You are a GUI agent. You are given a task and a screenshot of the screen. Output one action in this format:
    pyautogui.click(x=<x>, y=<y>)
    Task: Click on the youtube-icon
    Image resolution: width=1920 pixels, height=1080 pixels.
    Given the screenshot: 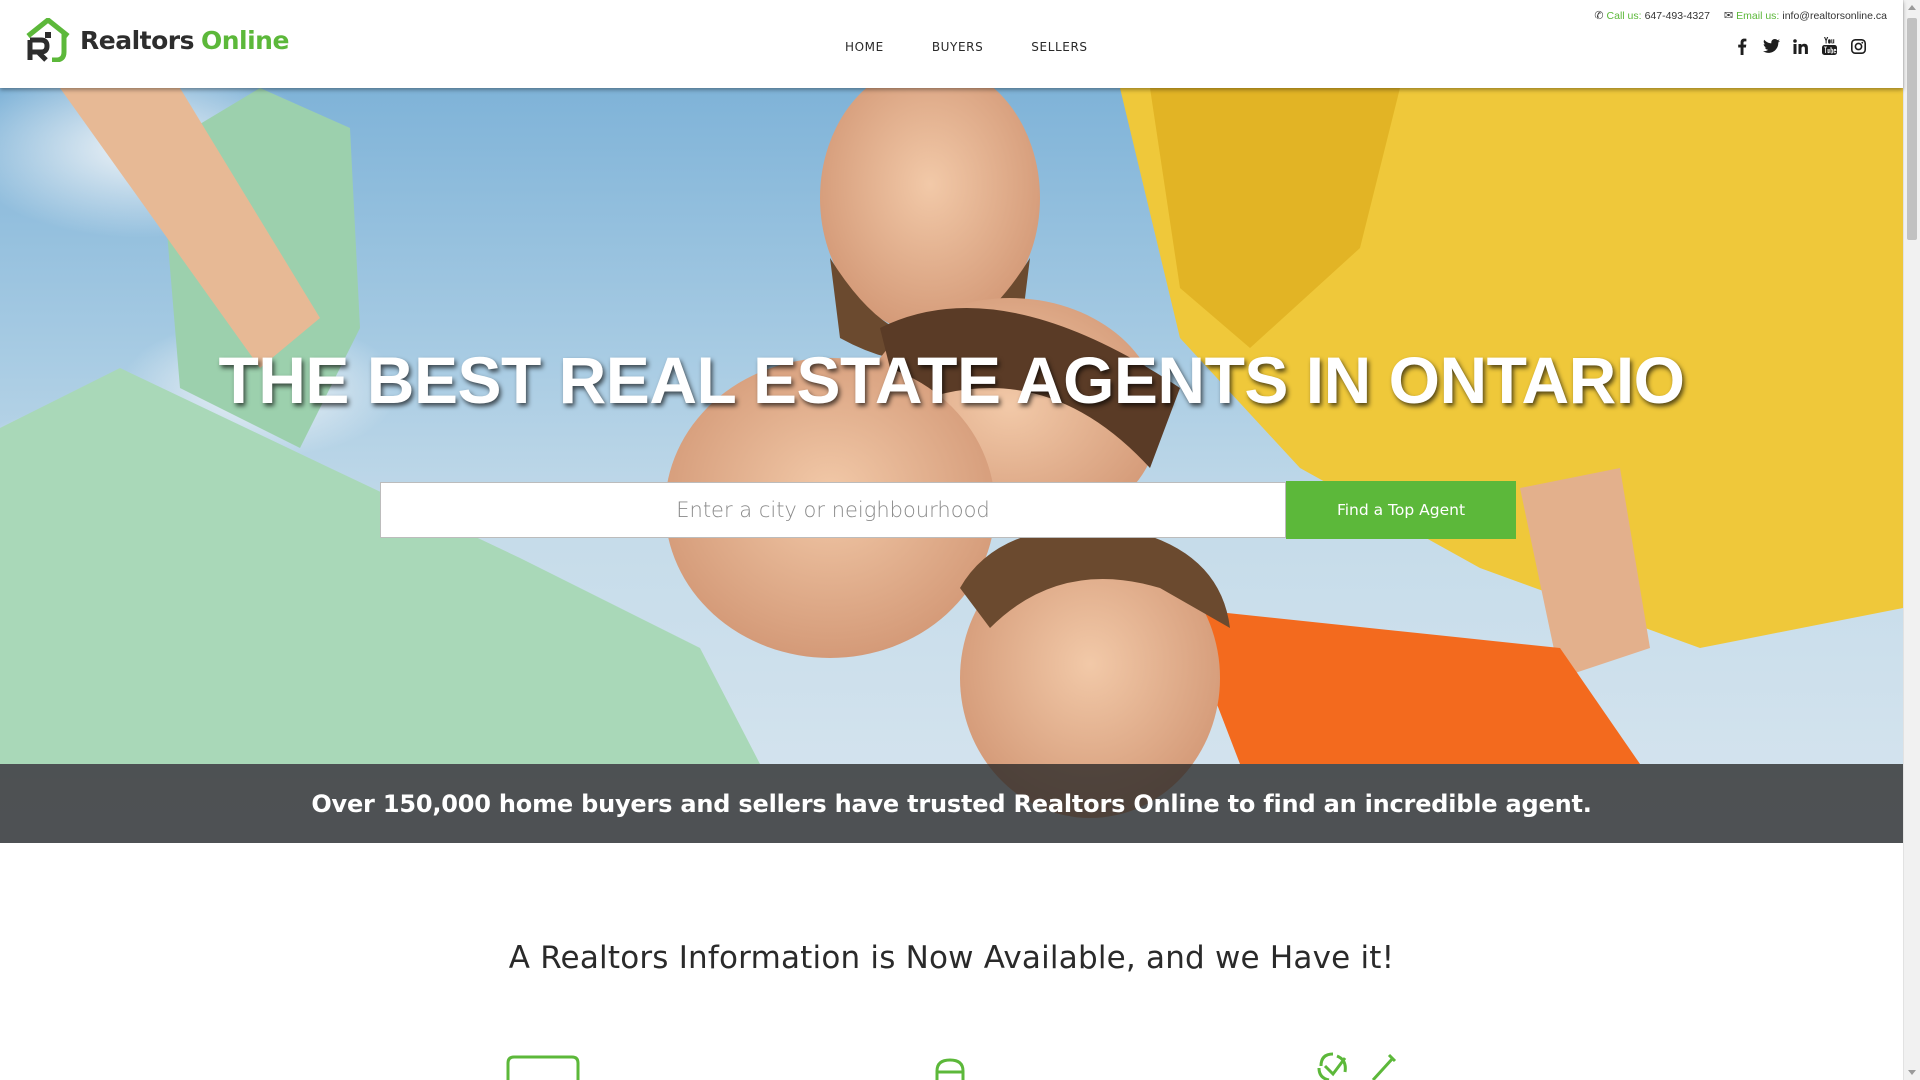 What is the action you would take?
    pyautogui.click(x=1829, y=46)
    